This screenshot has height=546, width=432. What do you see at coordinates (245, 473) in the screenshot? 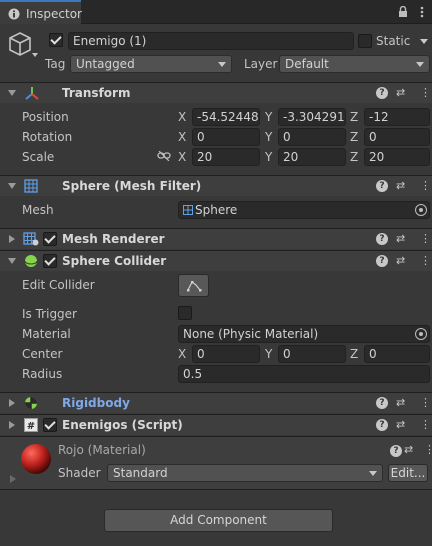
I see `shader-dropdown: Standard` at bounding box center [245, 473].